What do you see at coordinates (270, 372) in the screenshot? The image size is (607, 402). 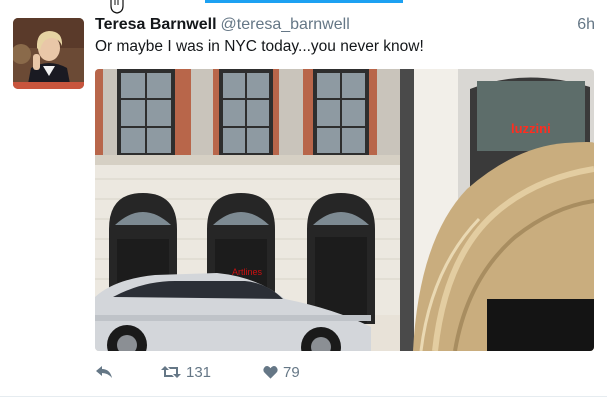 I see `heart-icon` at bounding box center [270, 372].